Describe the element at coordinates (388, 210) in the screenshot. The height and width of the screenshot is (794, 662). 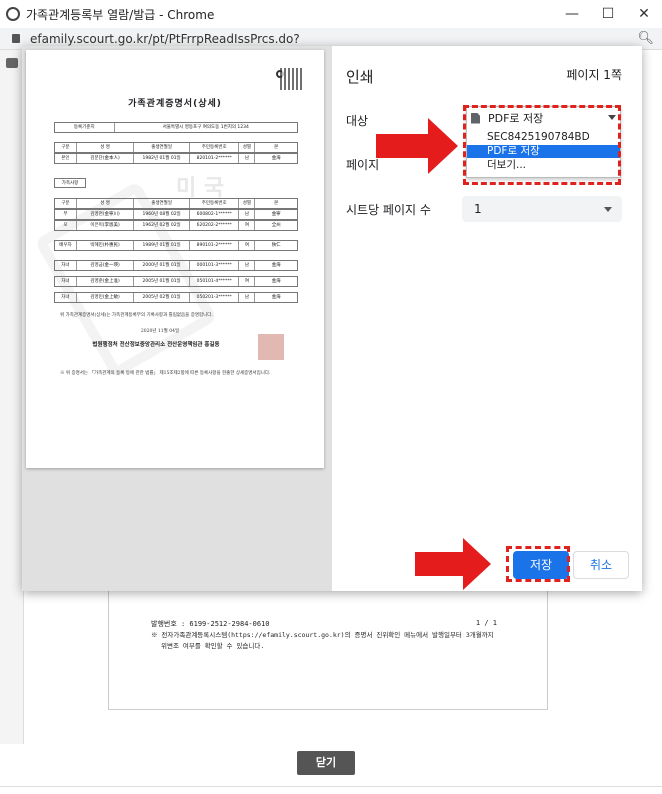
I see `pages-per-sheet-label: 시트당 페이지 수` at that location.